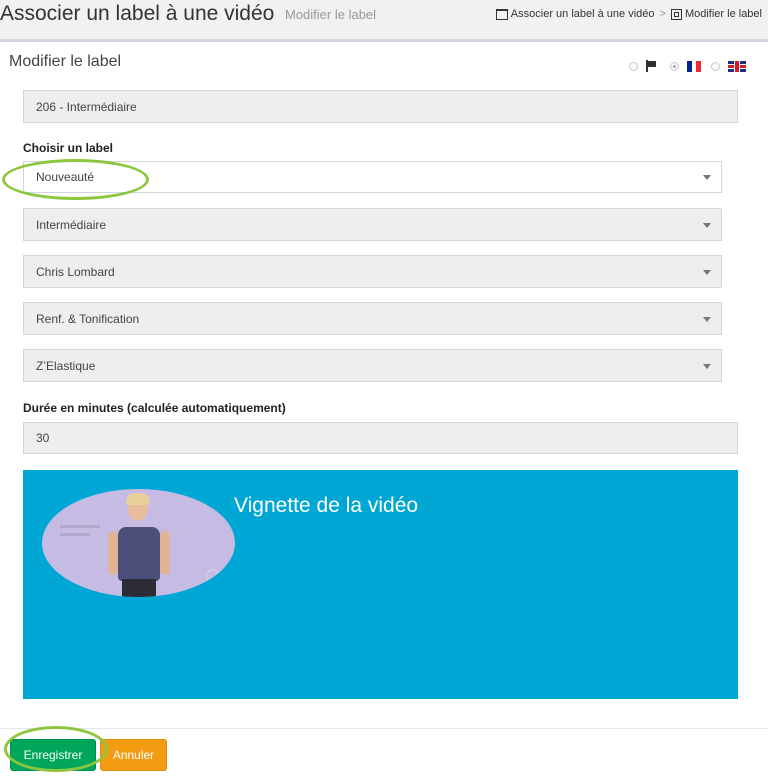  What do you see at coordinates (65, 61) in the screenshot?
I see `panel-title: Modifier le label` at bounding box center [65, 61].